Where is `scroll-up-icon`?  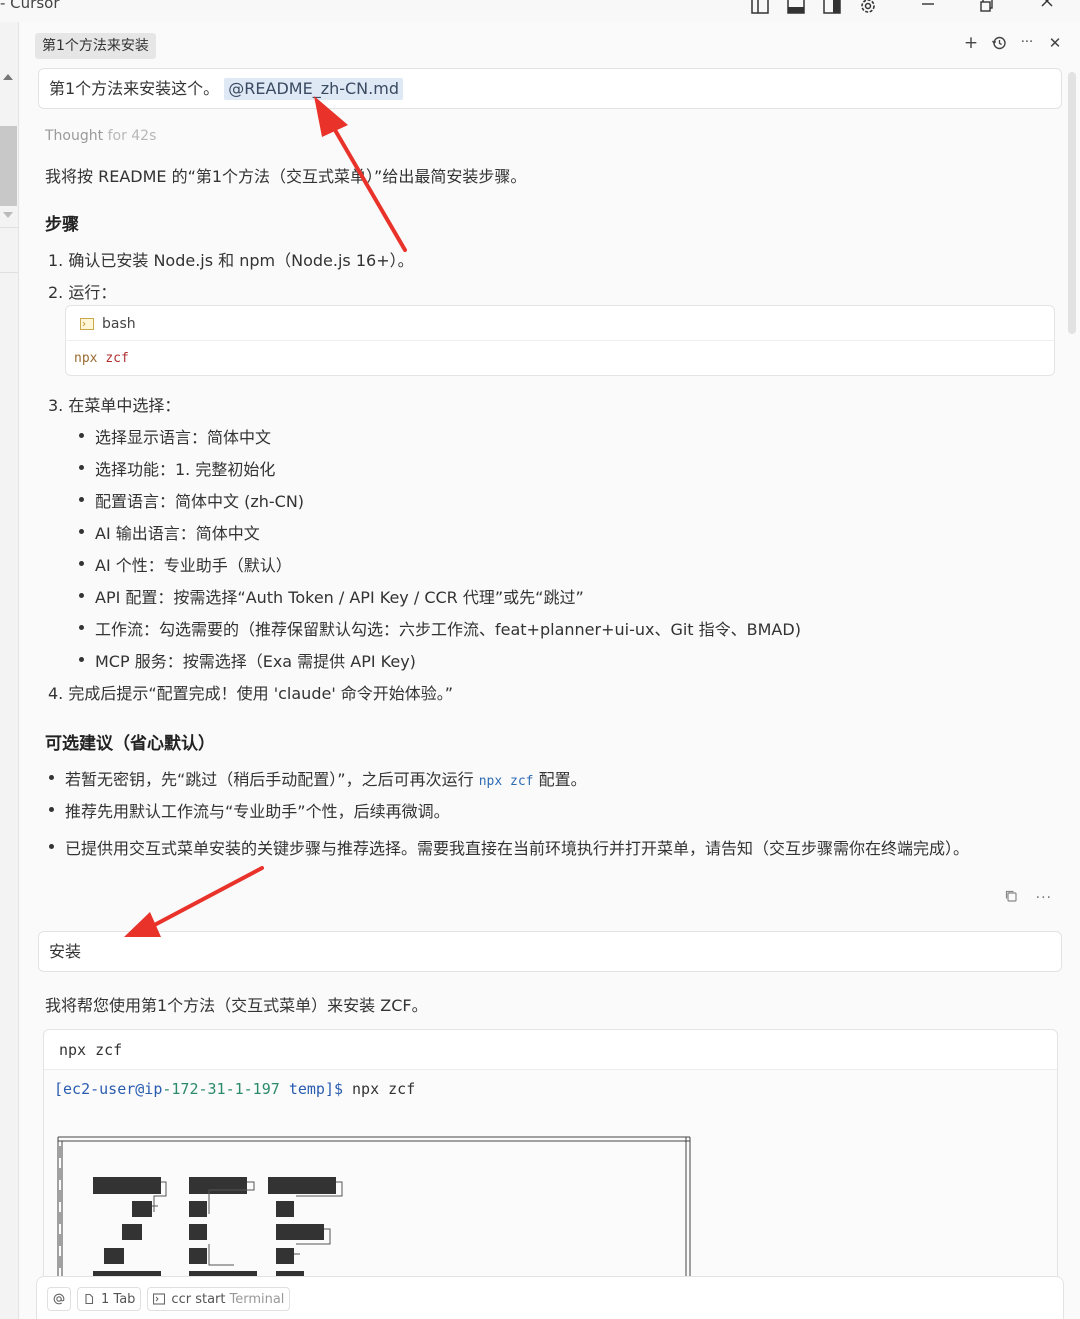
scroll-up-icon is located at coordinates (8, 77).